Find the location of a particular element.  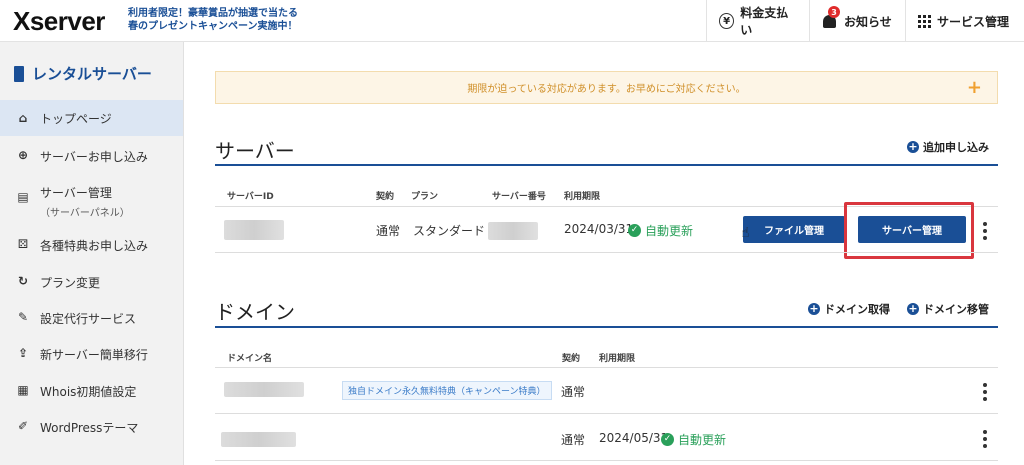

sidebar-title-label: レンタルサーバー is located at coordinates (92, 74).